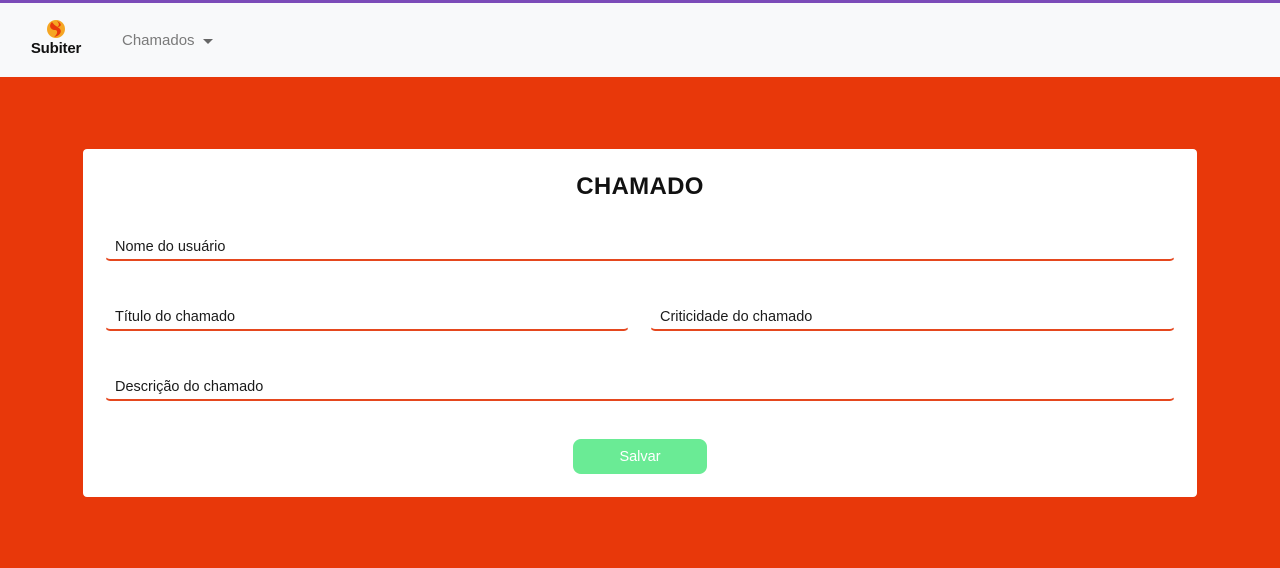 The width and height of the screenshot is (1280, 568). I want to click on titulo-chamado-input, so click(367, 316).